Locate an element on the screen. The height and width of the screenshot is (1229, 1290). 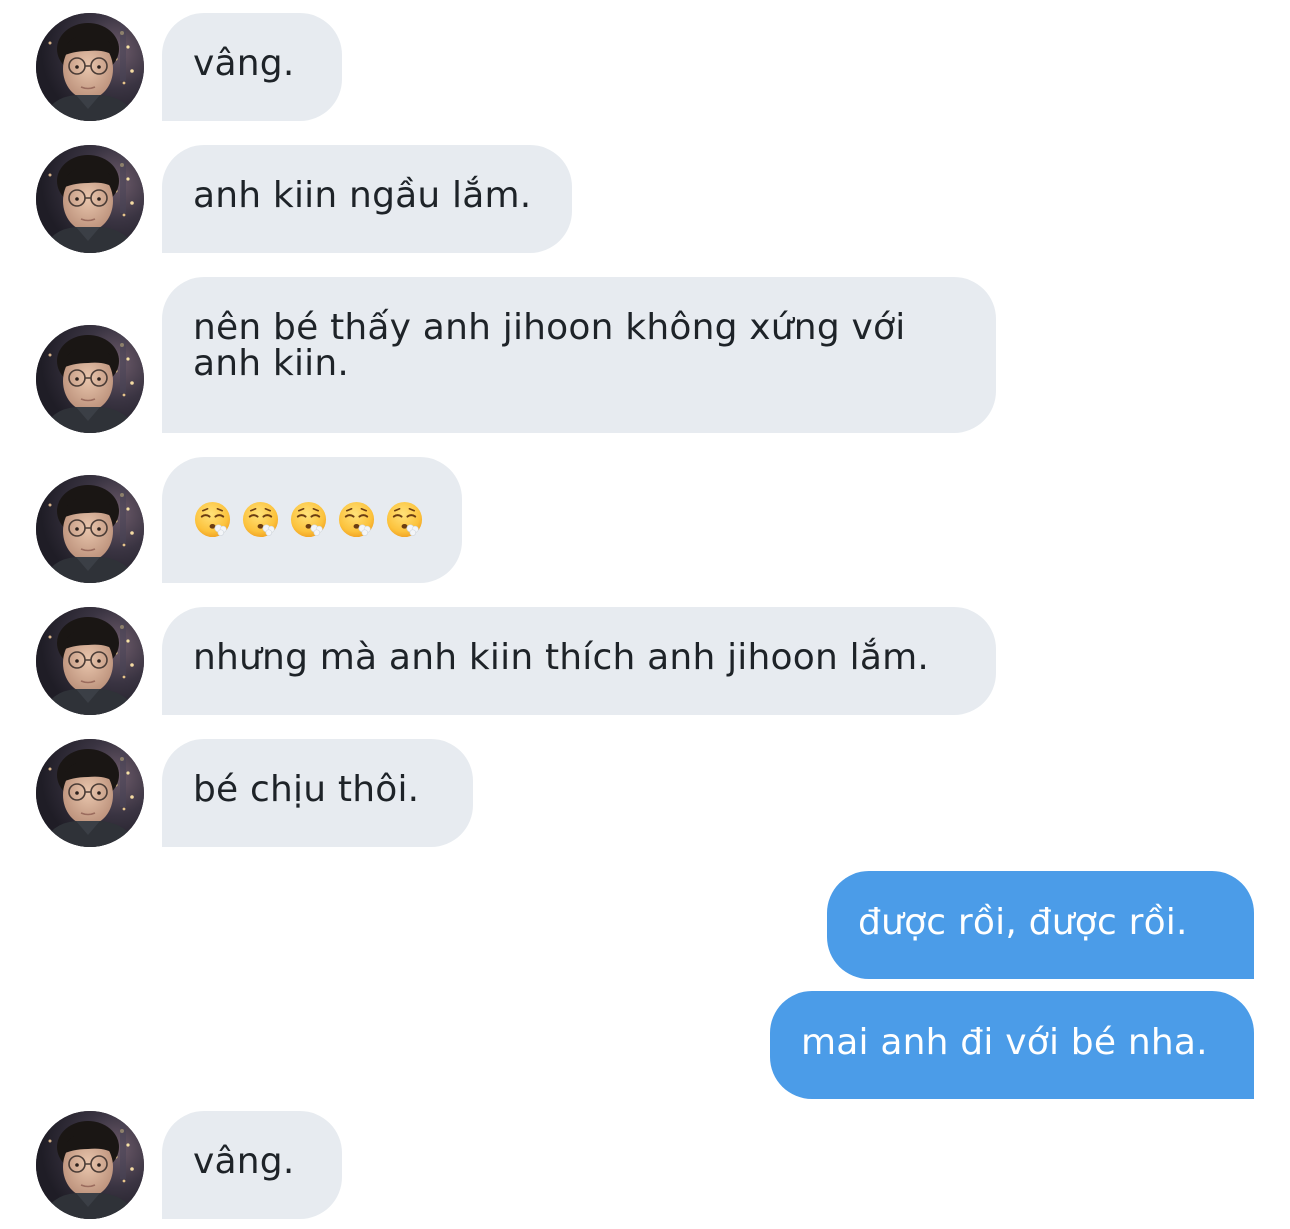
message-text: mai anh đi với bé nha. is located at coordinates (1004, 1042).